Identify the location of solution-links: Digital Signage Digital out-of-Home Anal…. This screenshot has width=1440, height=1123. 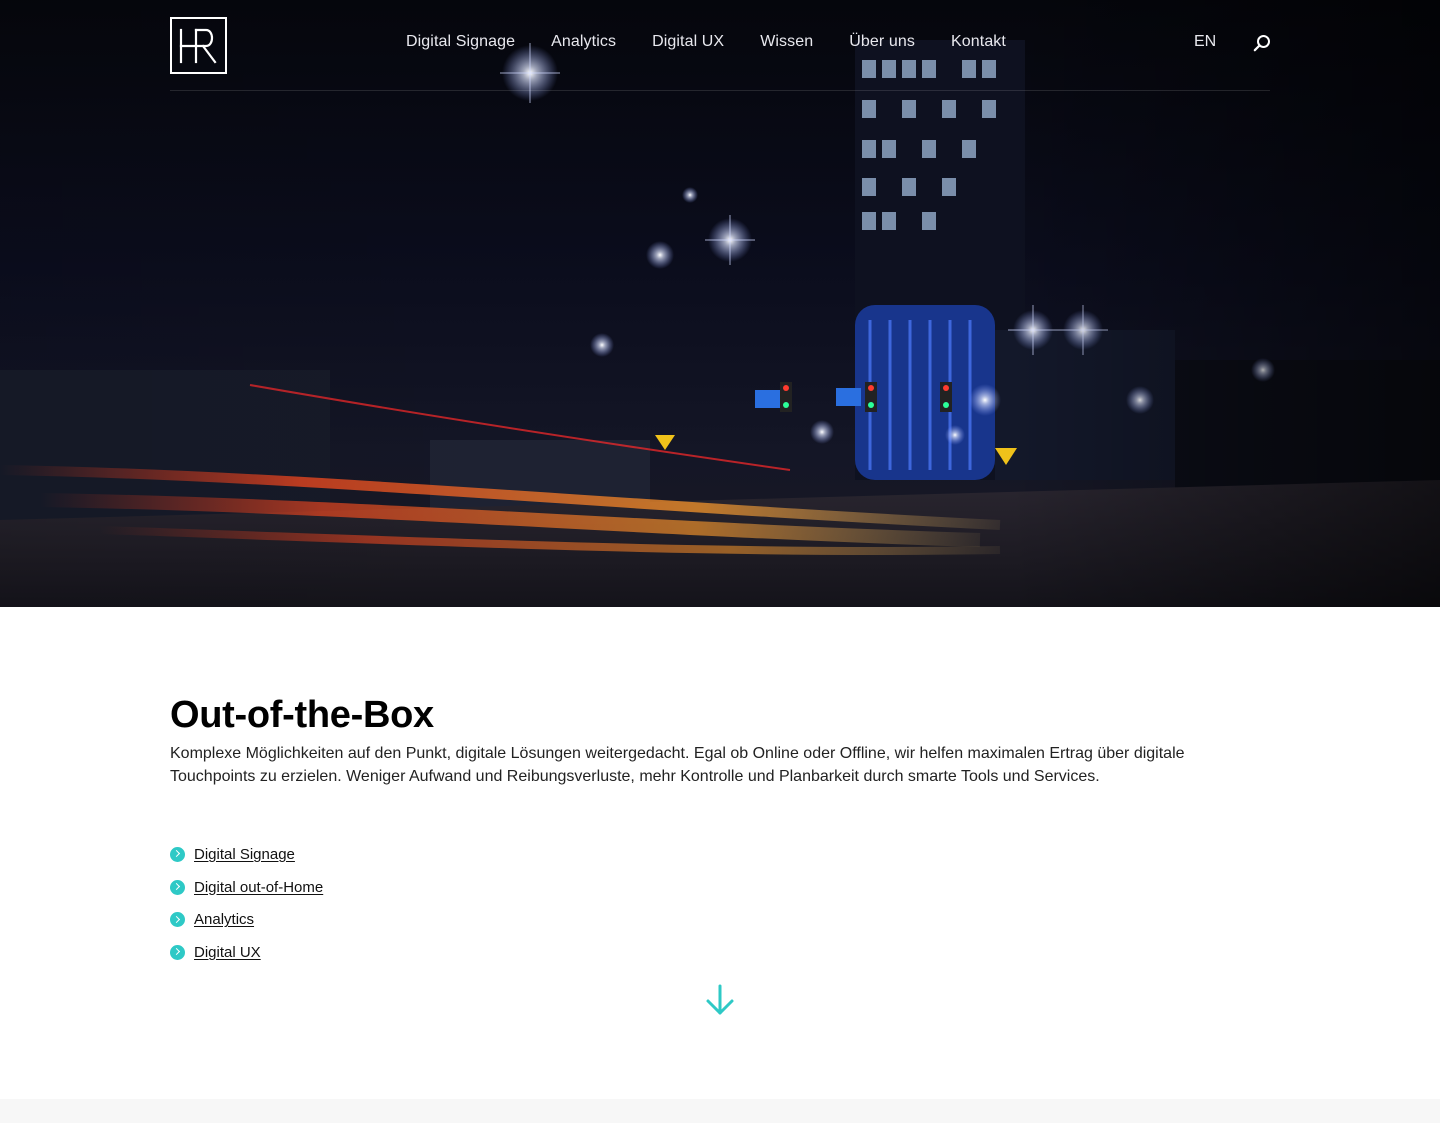
(246, 903).